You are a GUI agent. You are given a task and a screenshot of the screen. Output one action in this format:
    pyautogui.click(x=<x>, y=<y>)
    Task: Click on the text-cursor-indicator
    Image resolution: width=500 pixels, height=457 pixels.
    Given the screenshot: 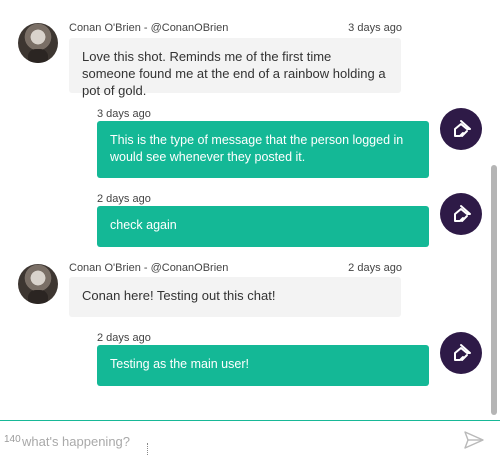 What is the action you would take?
    pyautogui.click(x=148, y=449)
    